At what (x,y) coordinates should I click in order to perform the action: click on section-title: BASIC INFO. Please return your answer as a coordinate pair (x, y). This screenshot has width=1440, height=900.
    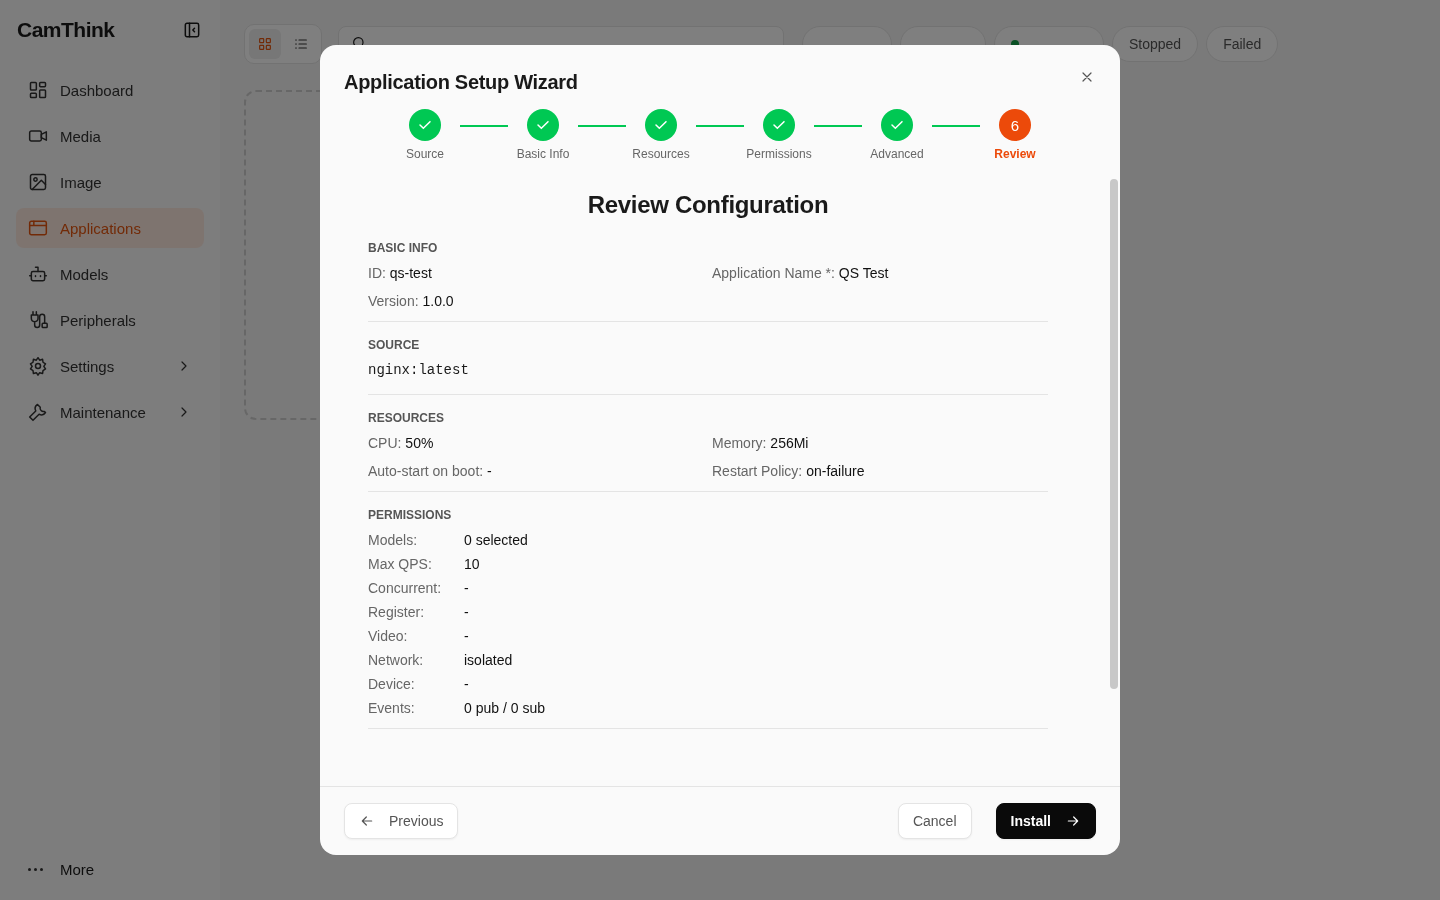
    Looking at the image, I should click on (403, 248).